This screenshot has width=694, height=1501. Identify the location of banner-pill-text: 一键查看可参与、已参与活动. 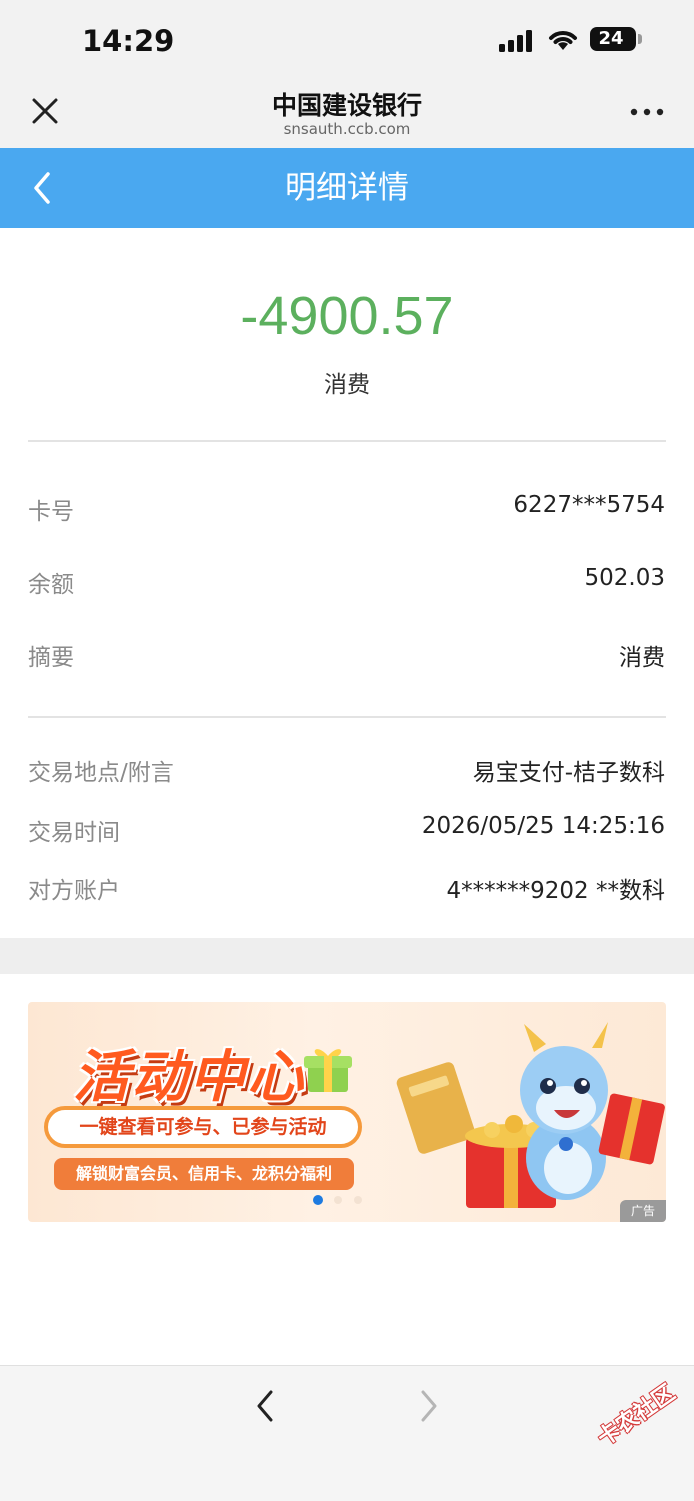
(203, 1127).